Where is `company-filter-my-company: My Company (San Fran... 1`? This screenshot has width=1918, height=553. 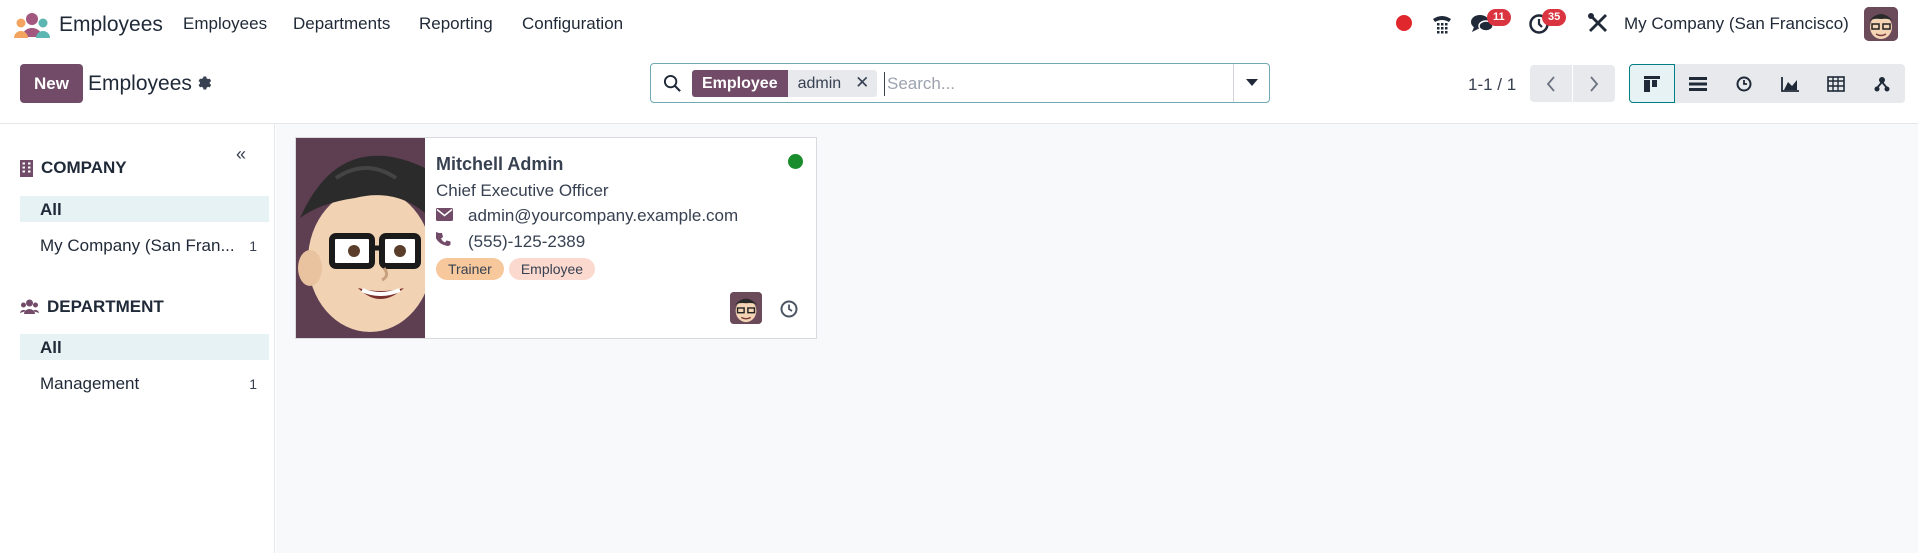 company-filter-my-company: My Company (San Fran... 1 is located at coordinates (144, 245).